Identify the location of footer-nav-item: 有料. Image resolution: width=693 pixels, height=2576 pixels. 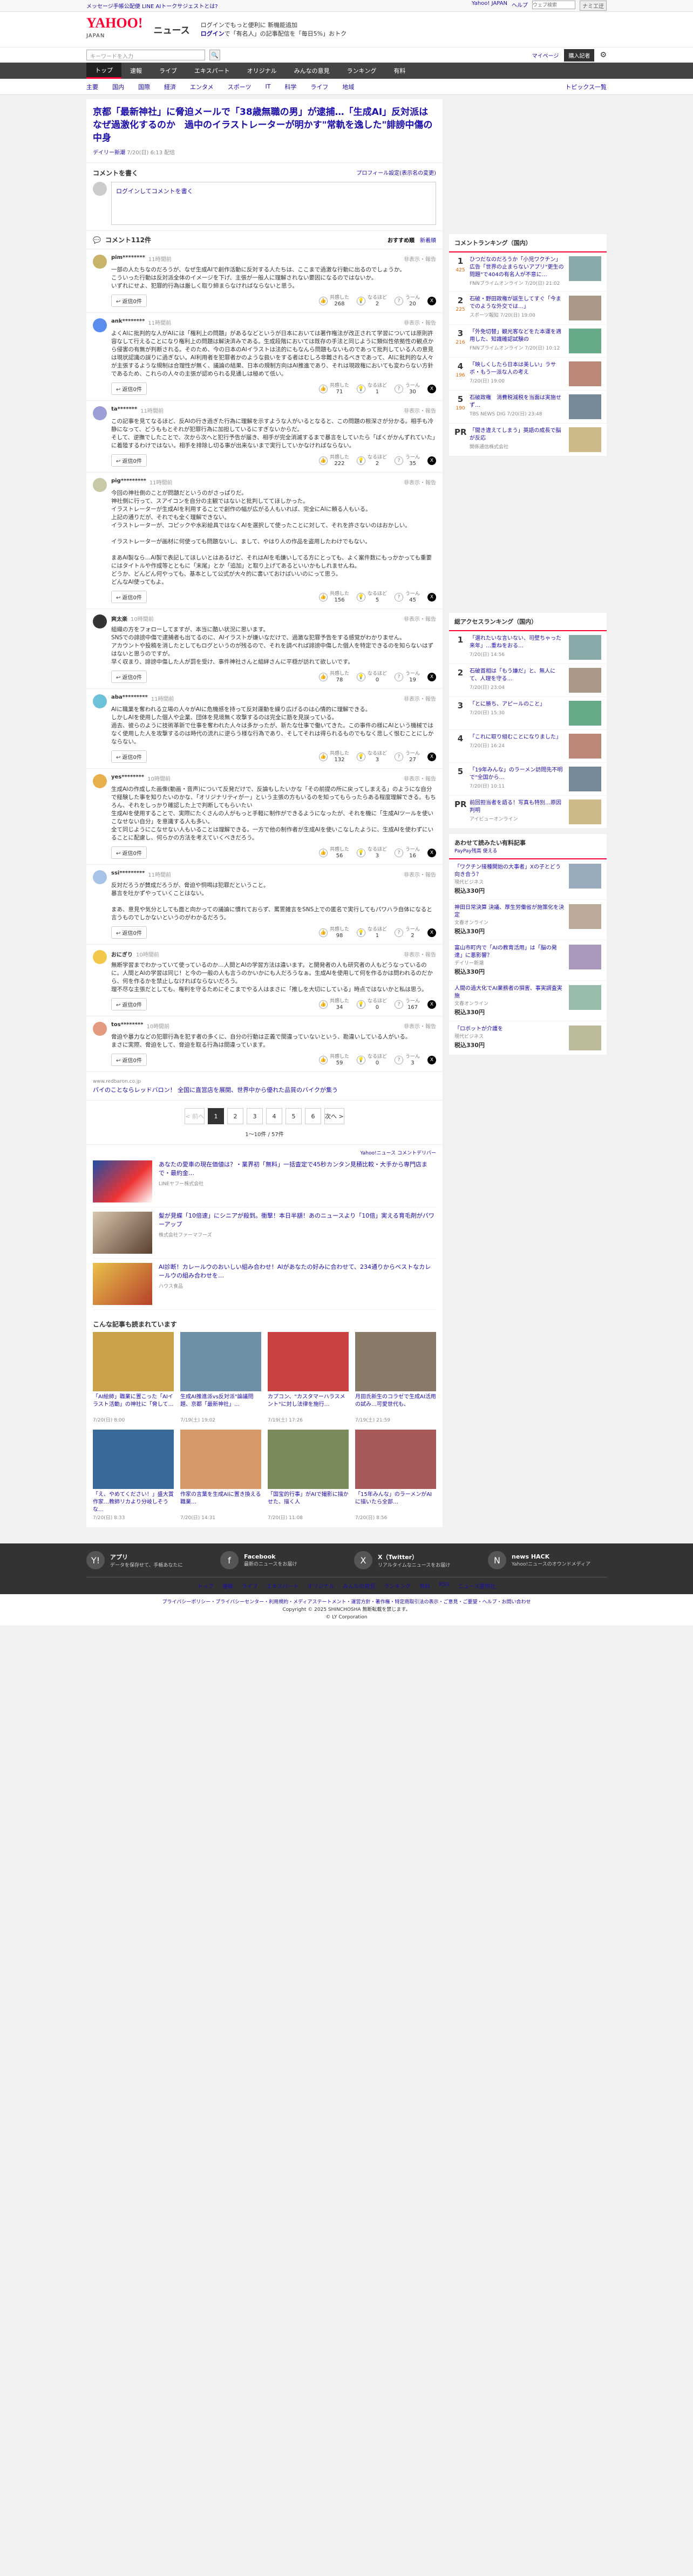
(425, 1586).